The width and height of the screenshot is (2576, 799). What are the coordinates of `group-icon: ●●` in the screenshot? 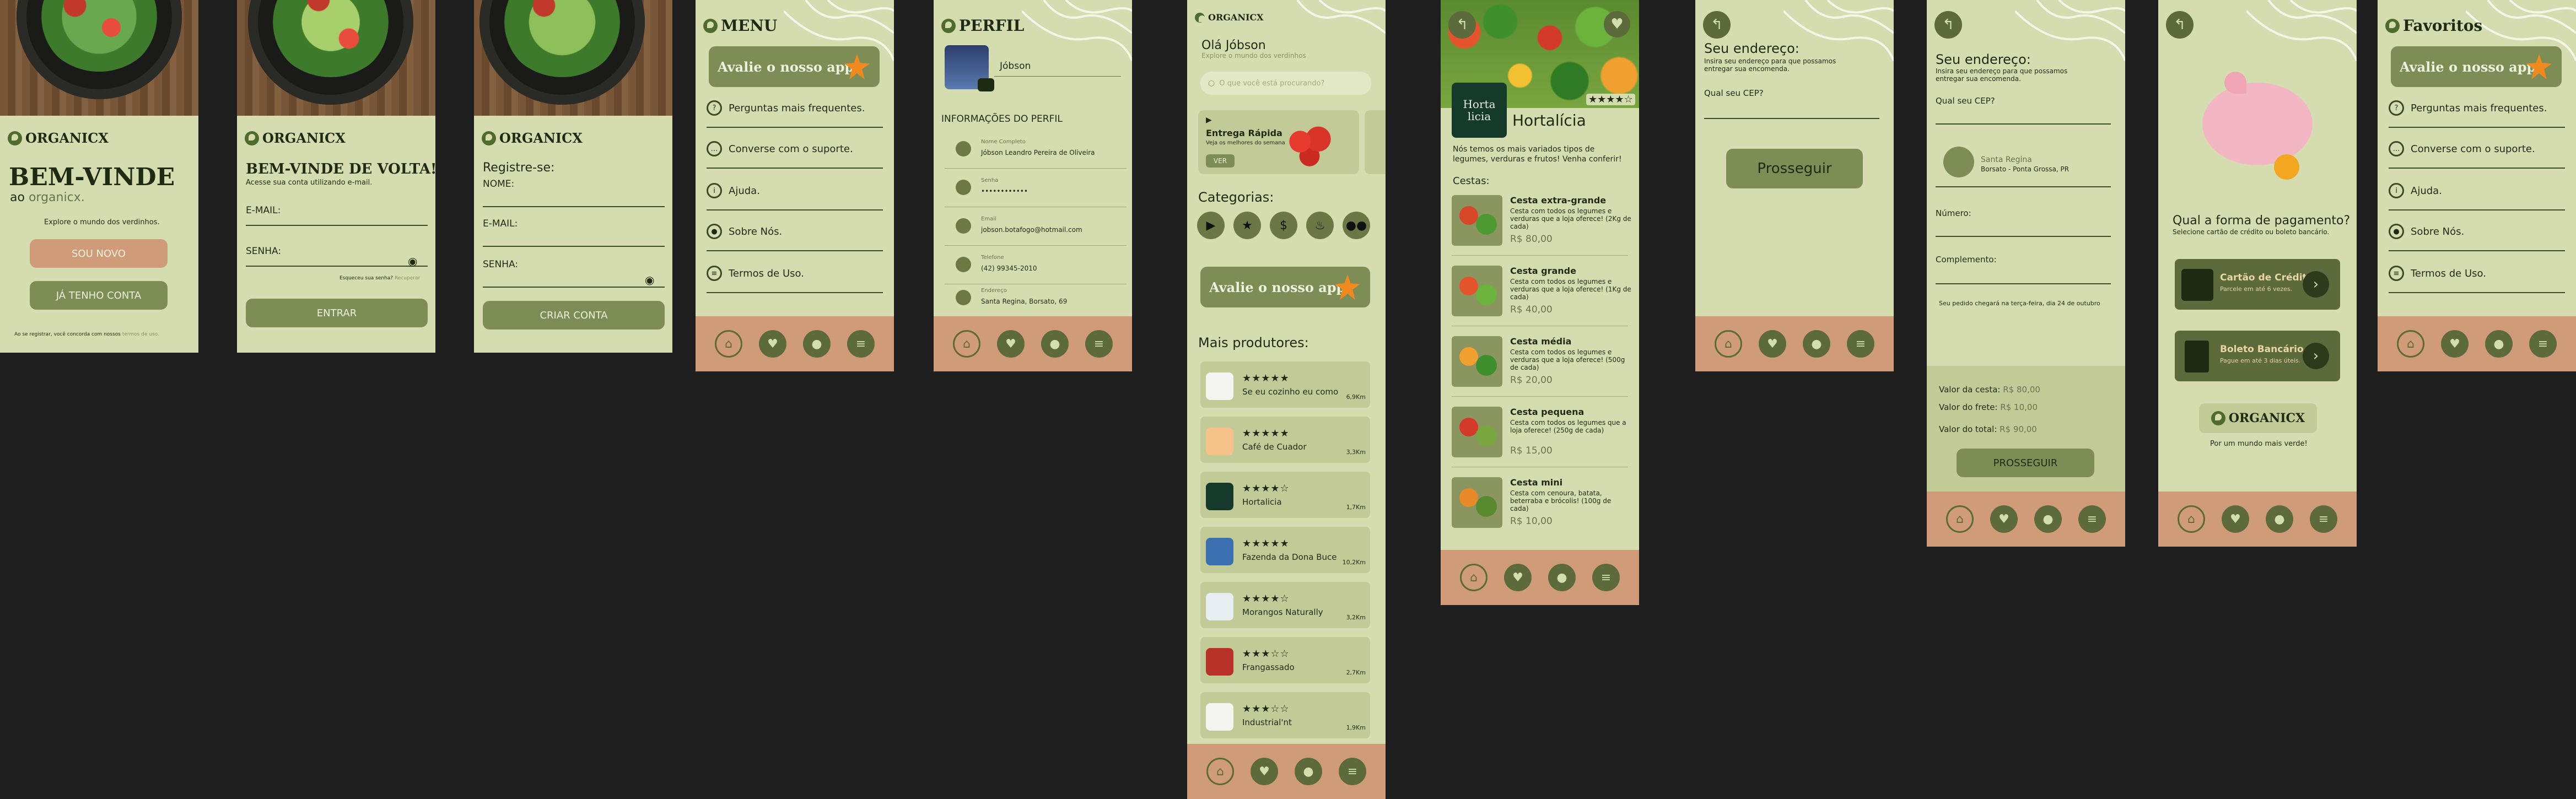 It's located at (1356, 225).